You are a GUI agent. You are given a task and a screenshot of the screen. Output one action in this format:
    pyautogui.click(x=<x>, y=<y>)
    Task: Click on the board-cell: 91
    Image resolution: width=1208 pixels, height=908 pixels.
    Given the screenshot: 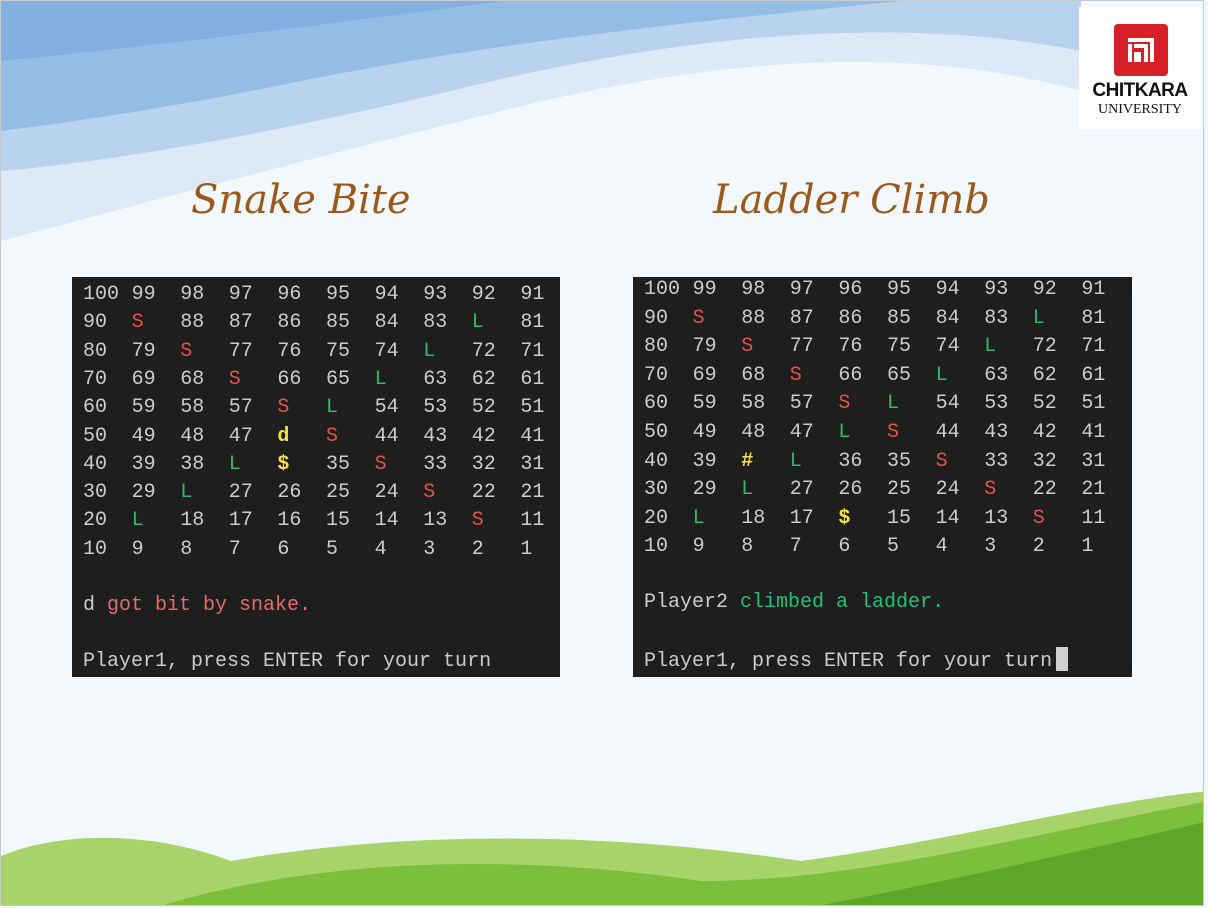 What is the action you would take?
    pyautogui.click(x=1093, y=289)
    